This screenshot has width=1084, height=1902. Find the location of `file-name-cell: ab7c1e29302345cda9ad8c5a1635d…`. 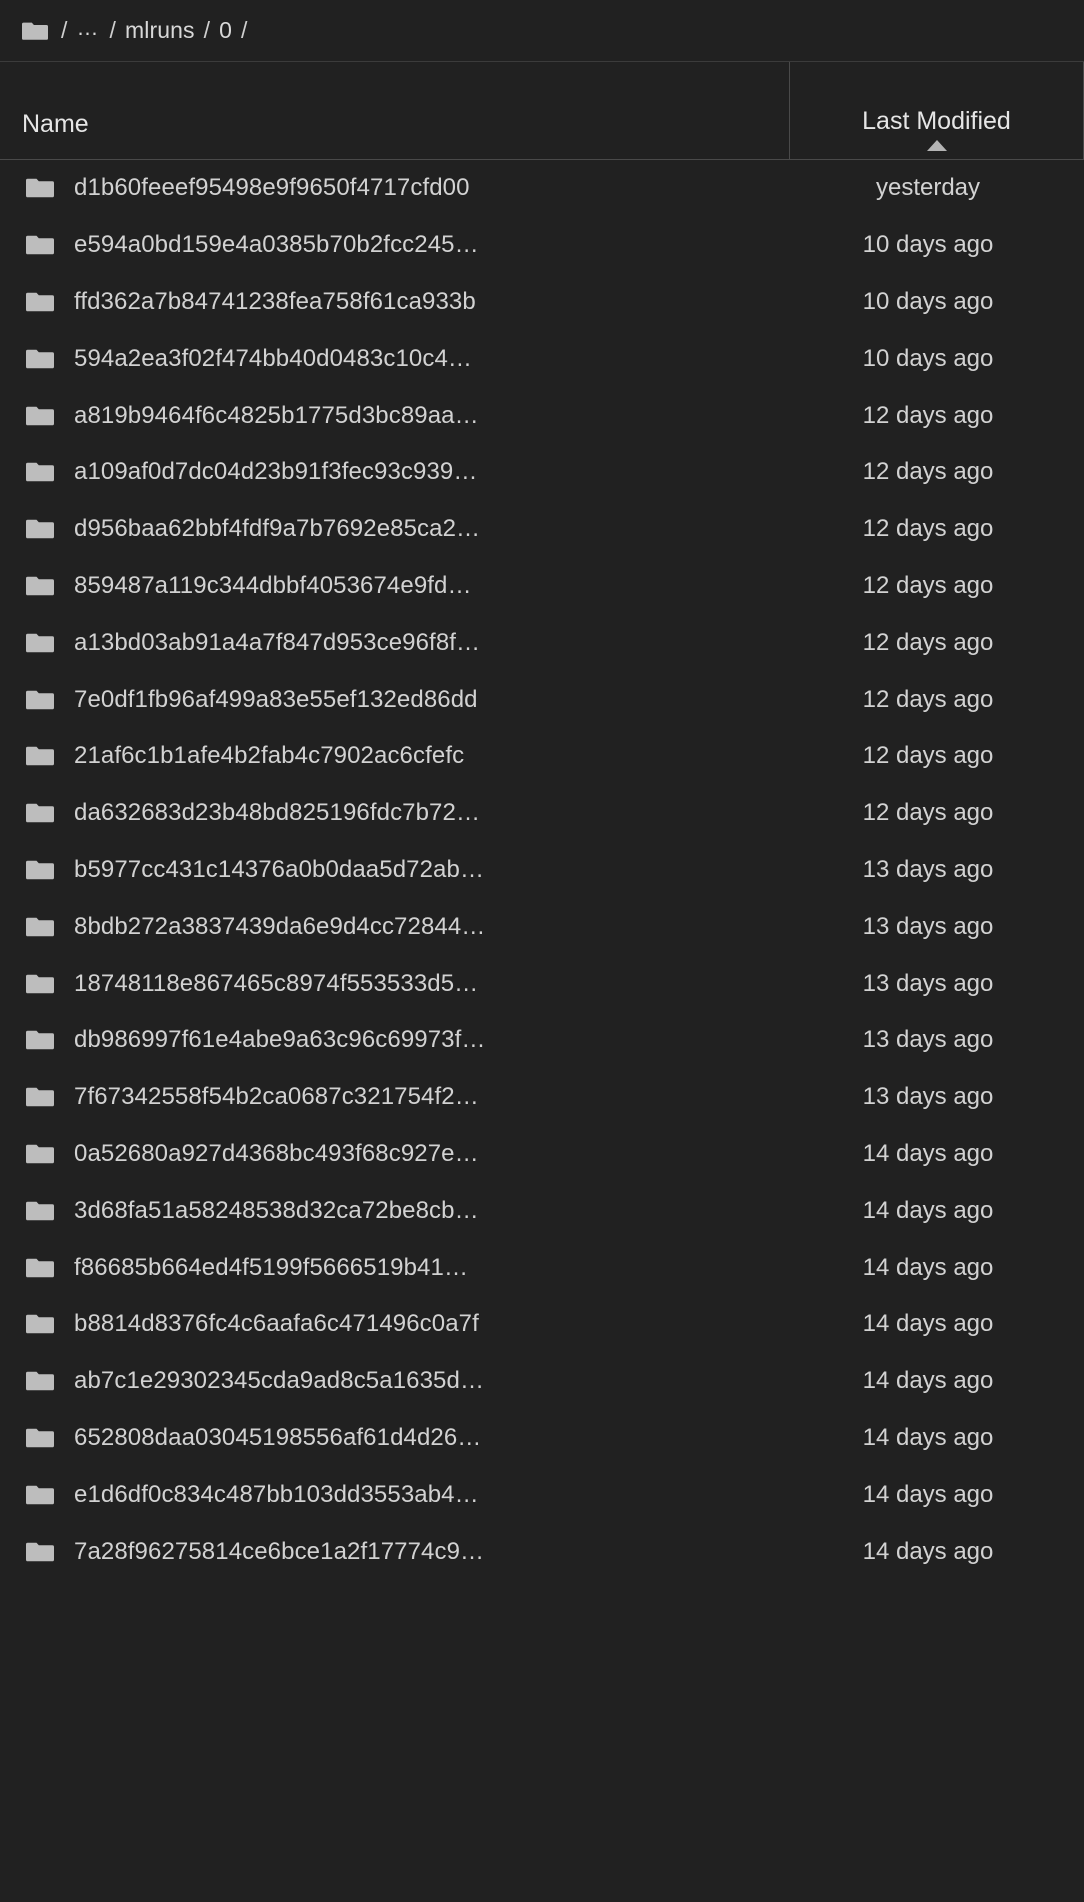

file-name-cell: ab7c1e29302345cda9ad8c5a1635d… is located at coordinates (395, 1381).